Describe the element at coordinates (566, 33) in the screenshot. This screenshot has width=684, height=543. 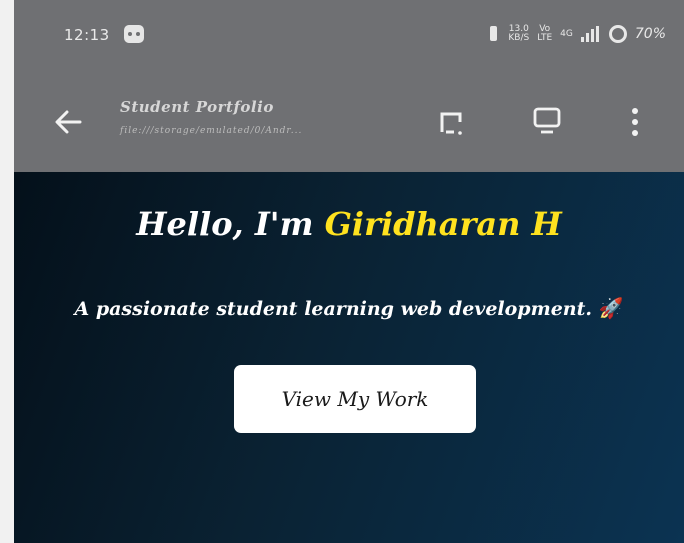
I see `signal-type: 4G` at that location.